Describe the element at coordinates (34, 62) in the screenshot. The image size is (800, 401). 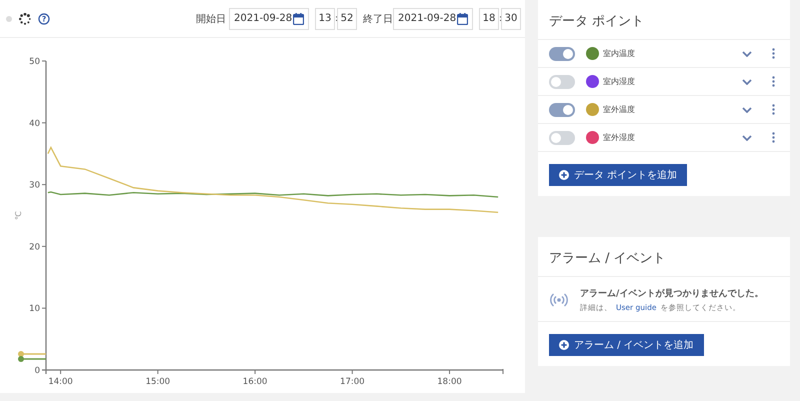
I see `tick-label: 50` at that location.